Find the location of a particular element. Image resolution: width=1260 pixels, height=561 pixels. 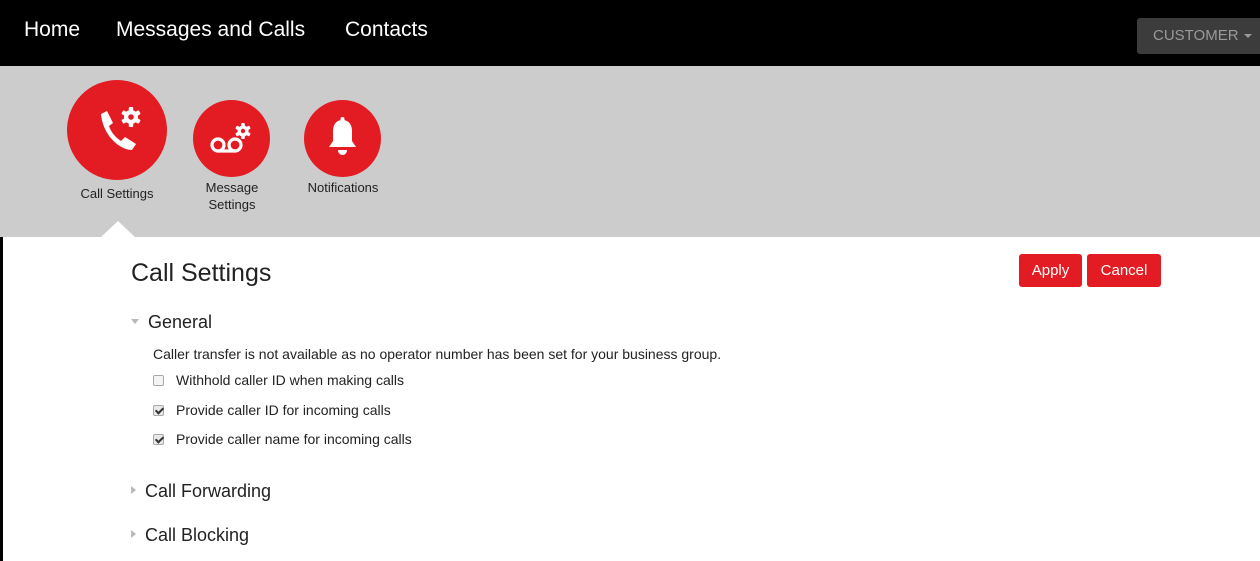

section-general-title: General is located at coordinates (180, 322).